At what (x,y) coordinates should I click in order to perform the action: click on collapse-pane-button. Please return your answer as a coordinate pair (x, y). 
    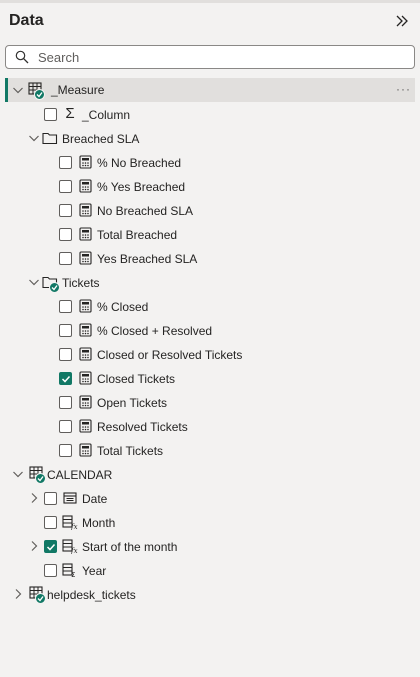
    Looking at the image, I should click on (402, 21).